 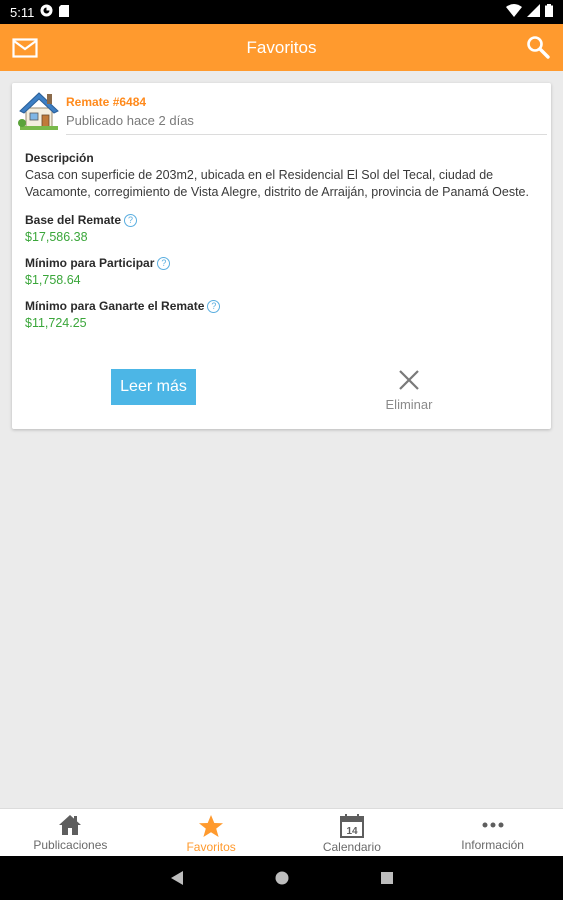 I want to click on calendar-day: 14, so click(x=352, y=831).